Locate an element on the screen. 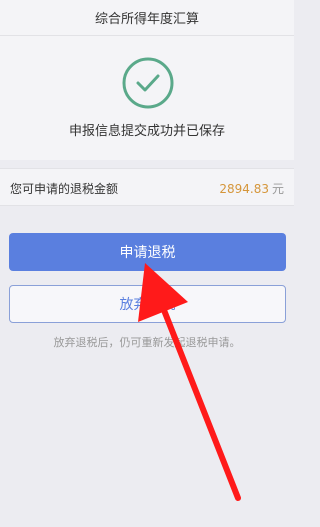 Image resolution: width=320 pixels, height=527 pixels. red-arrow-annotation is located at coordinates (189, 382).